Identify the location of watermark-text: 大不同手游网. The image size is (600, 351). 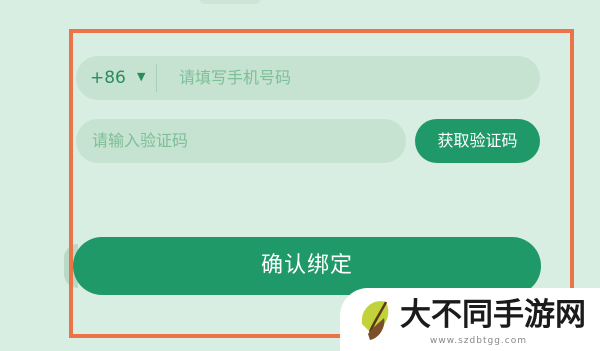
(493, 315).